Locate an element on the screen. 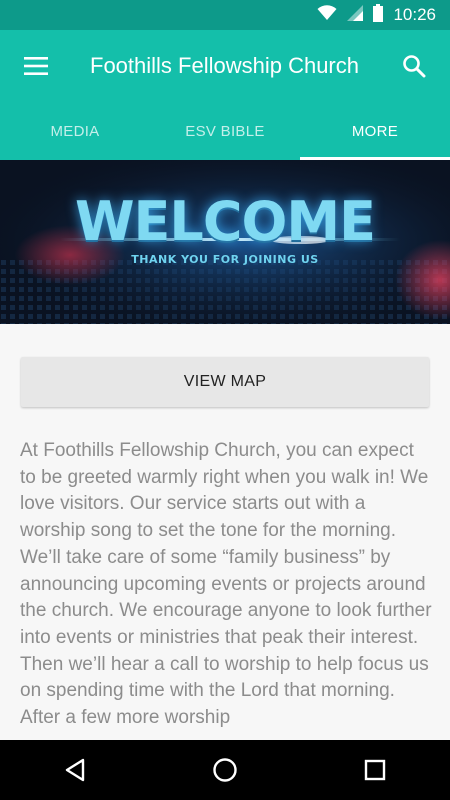 This screenshot has width=450, height=800. app-title: Foothills Fellowship Church is located at coordinates (224, 65).